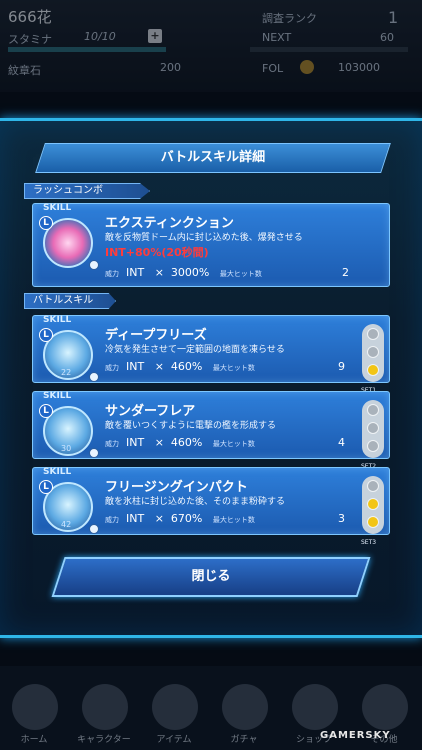 The image size is (422, 750). Describe the element at coordinates (104, 740) in the screenshot. I see `nav-label: キャラクター` at that location.